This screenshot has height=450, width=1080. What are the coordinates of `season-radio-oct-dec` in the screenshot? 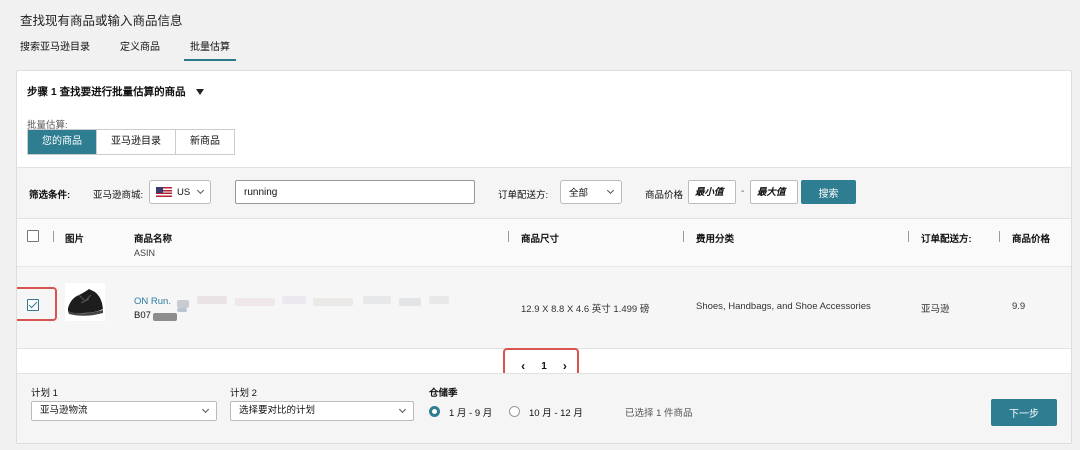 It's located at (514, 411).